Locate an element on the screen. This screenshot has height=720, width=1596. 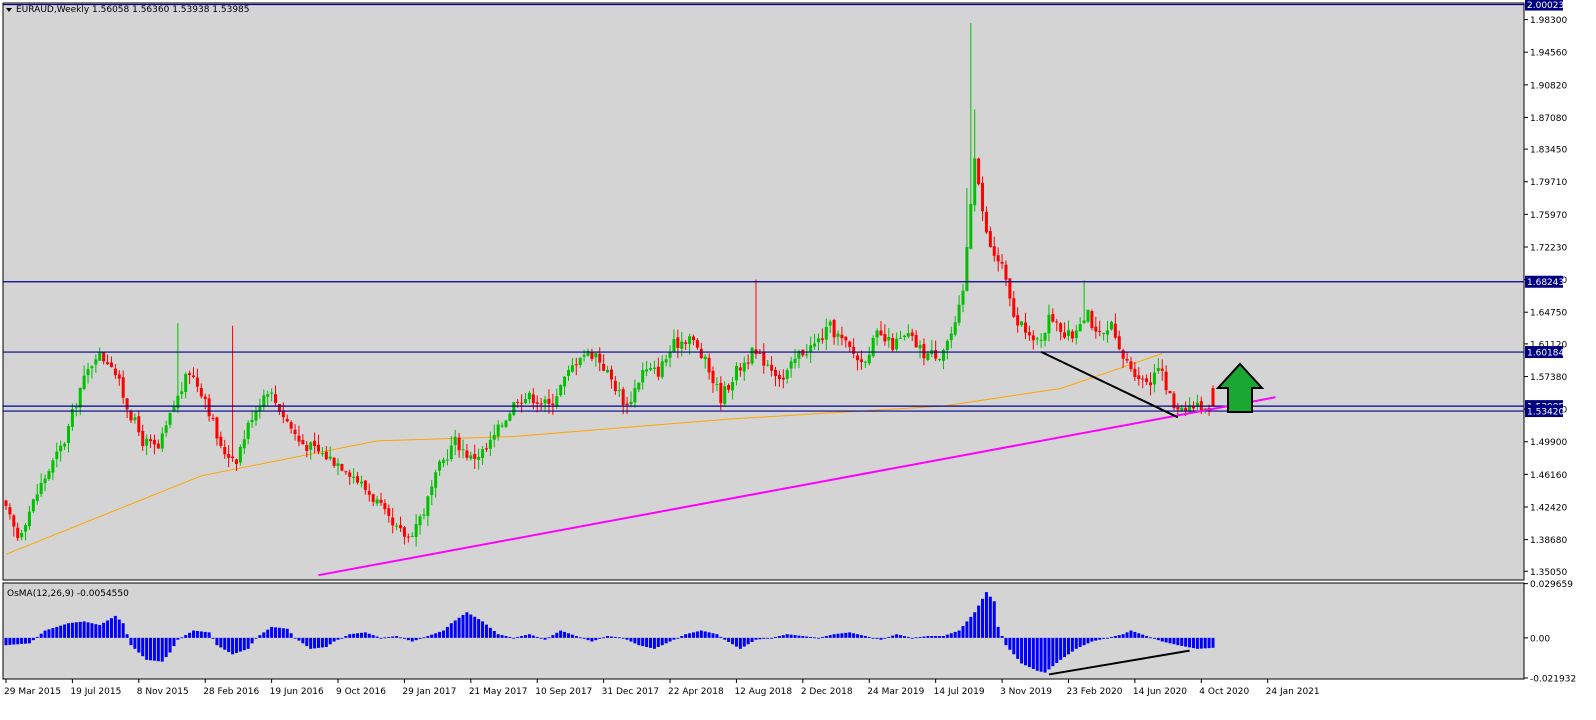
price-tick-label: 1.90820 is located at coordinates (1548, 86).